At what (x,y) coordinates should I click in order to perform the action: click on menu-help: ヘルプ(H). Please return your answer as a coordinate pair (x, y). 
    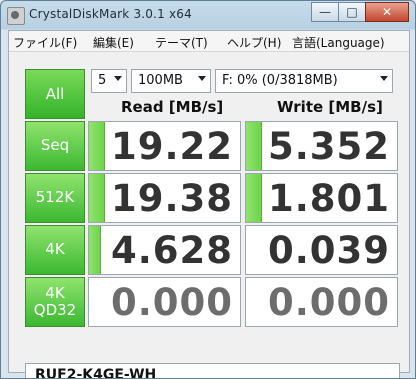
    Looking at the image, I should click on (254, 42).